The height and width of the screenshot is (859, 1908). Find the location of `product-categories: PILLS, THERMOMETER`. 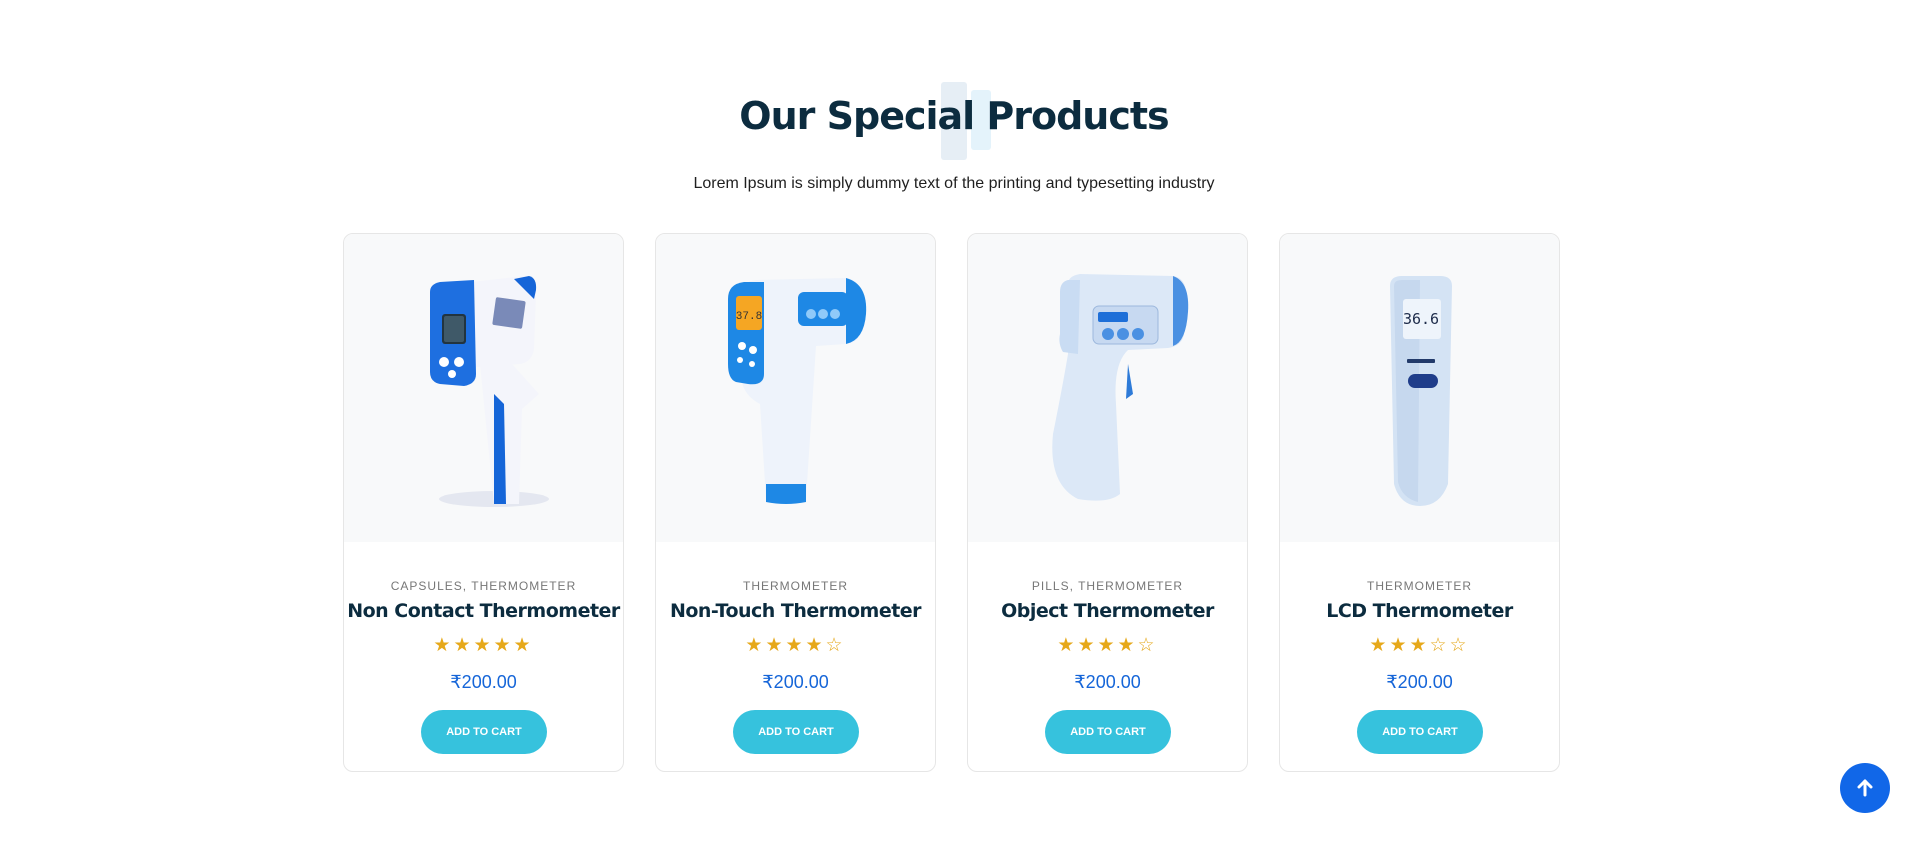

product-categories: PILLS, THERMOMETER is located at coordinates (1107, 586).